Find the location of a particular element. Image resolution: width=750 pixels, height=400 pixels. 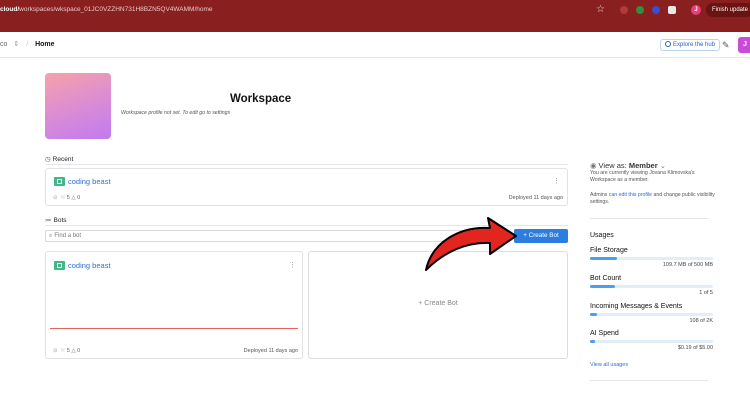

view-as-role: Member is located at coordinates (643, 165).